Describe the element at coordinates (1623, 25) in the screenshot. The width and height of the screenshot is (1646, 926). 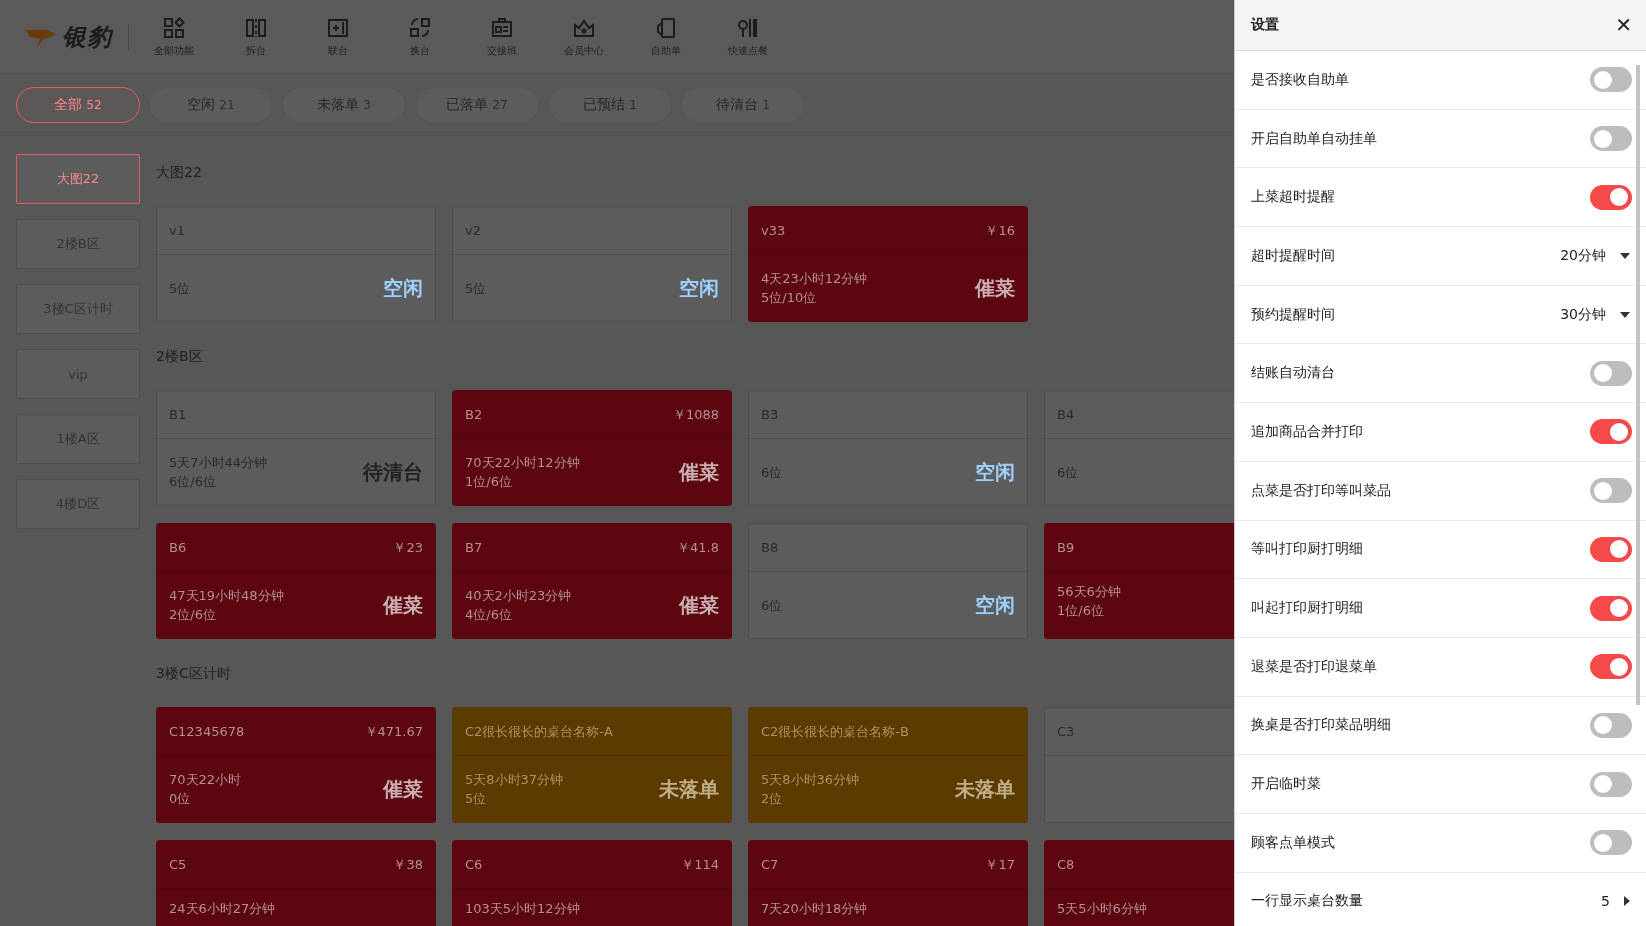
I see `close-button: ✕` at that location.